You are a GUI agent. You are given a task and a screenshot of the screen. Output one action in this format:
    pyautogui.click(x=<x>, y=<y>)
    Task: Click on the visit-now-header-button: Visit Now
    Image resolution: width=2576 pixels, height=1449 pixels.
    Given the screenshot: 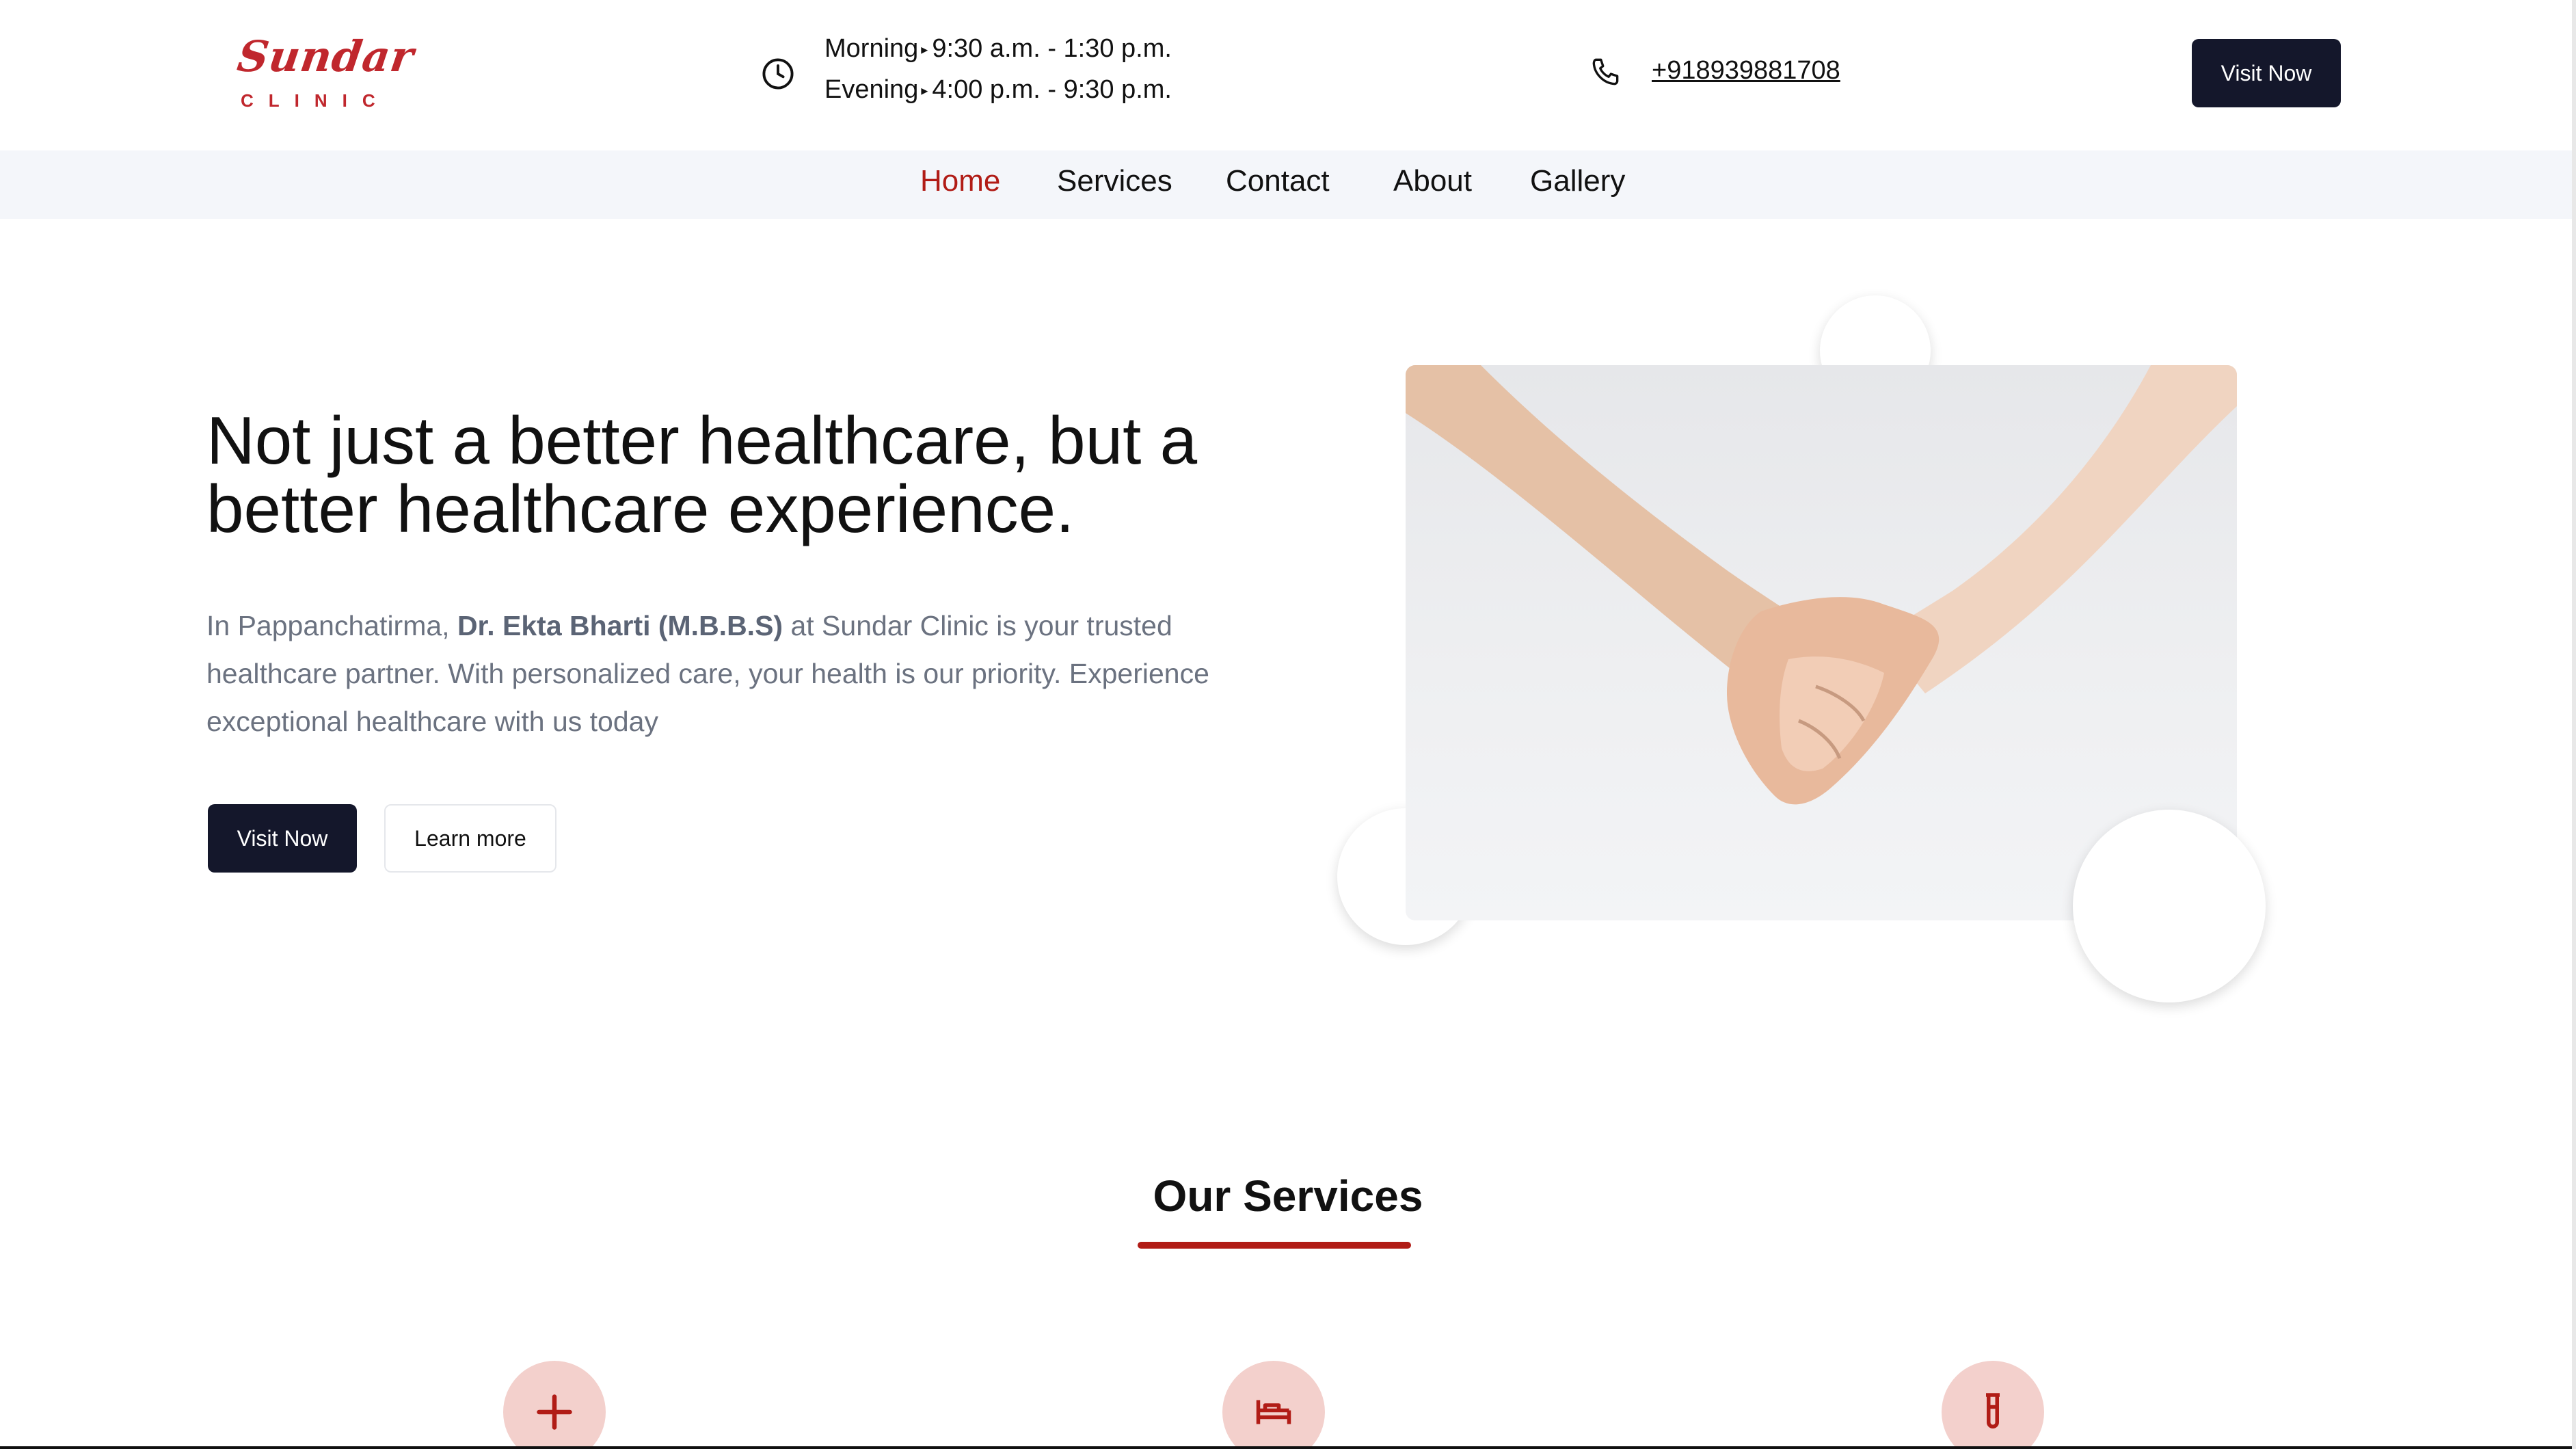 What is the action you would take?
    pyautogui.click(x=2266, y=73)
    